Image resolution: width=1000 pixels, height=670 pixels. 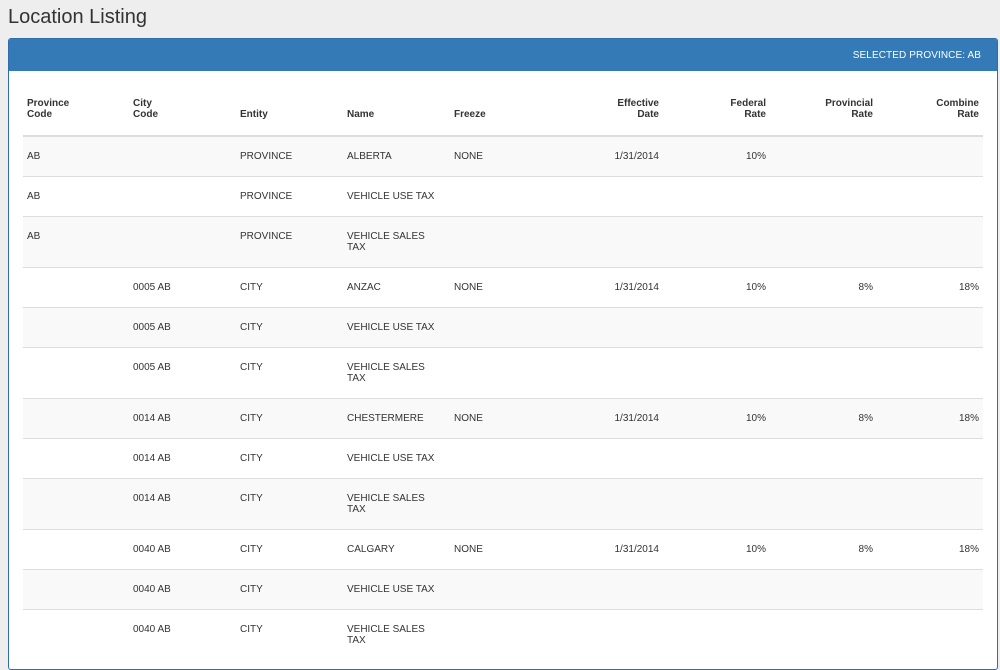 I want to click on column-header-freeze: Freeze, so click(x=503, y=113).